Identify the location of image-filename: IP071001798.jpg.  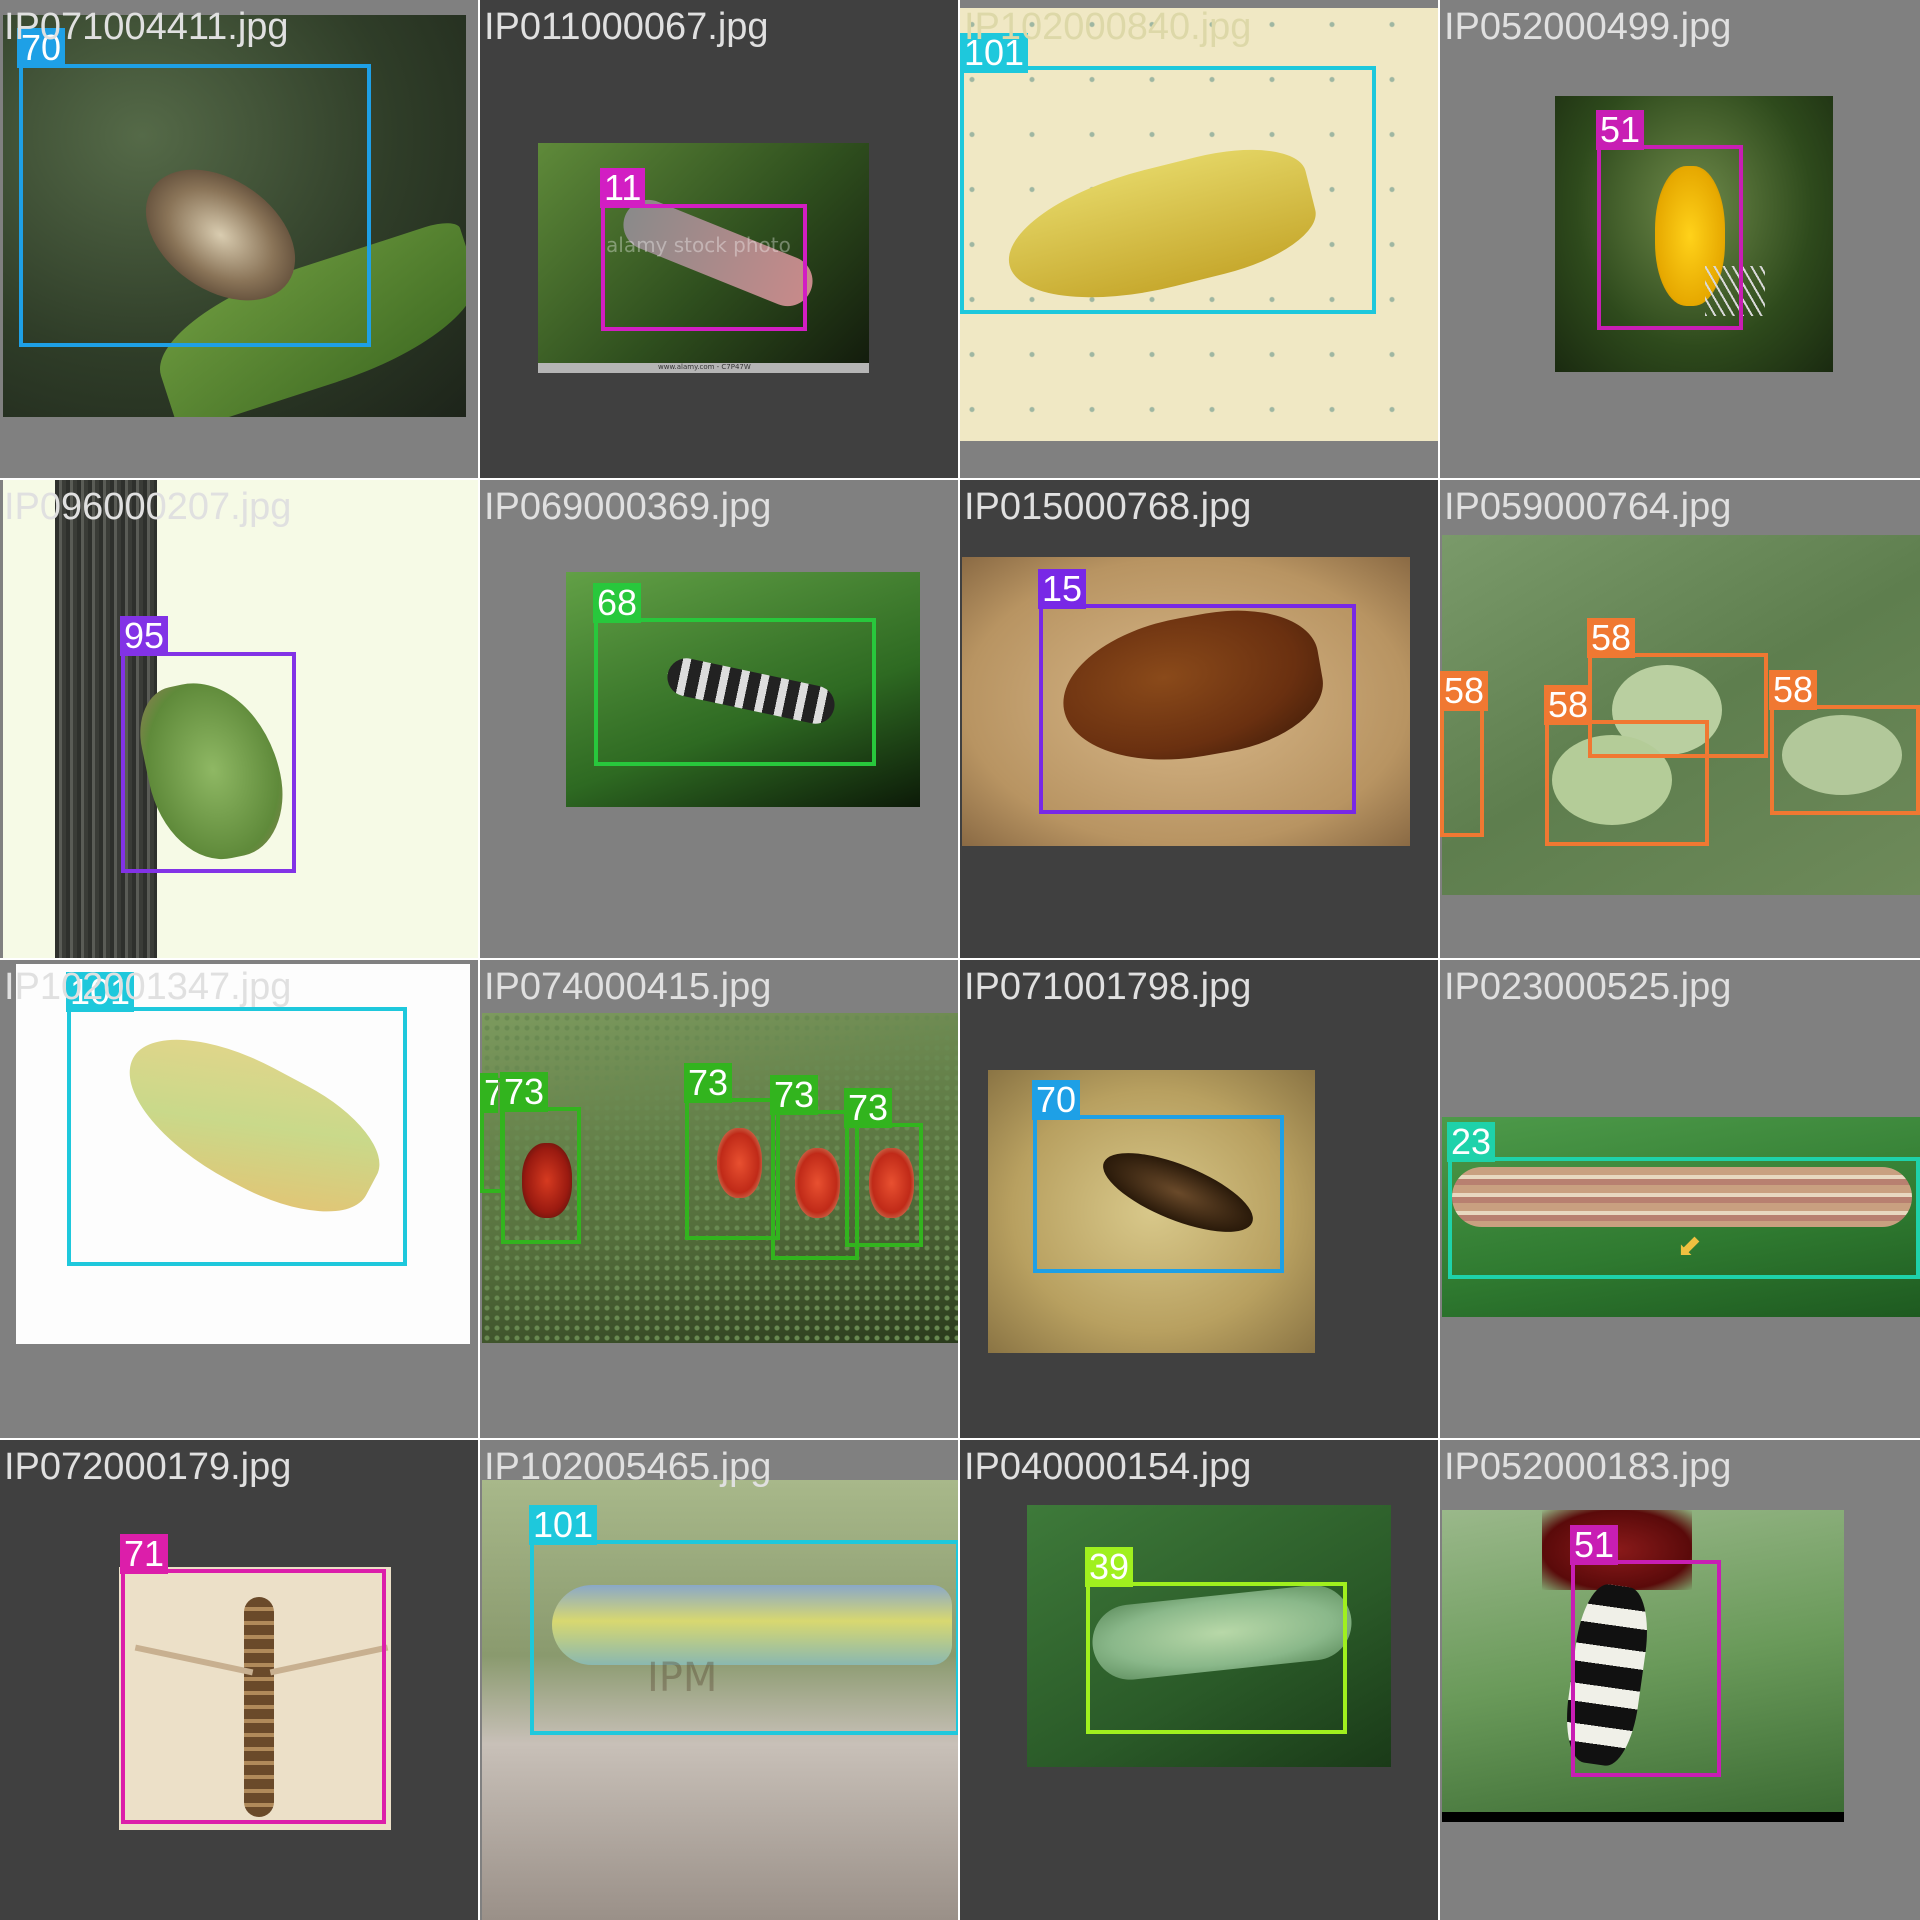
(1108, 987).